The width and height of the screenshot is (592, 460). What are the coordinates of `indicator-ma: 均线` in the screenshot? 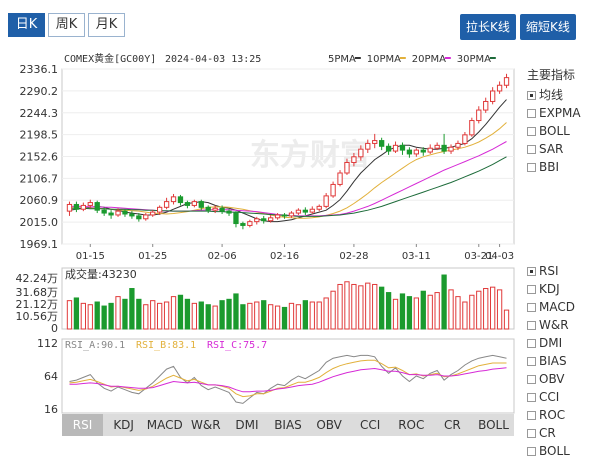 It's located at (554, 95).